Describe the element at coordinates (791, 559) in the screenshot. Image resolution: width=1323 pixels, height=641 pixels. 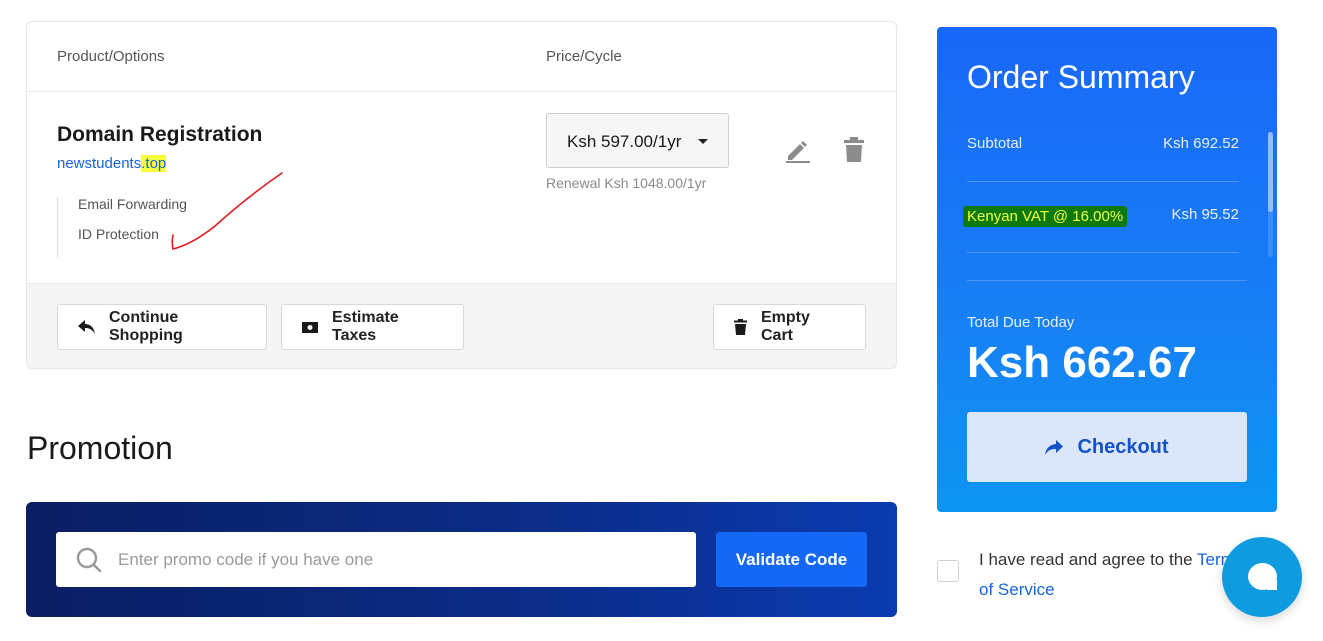
I see `validate-code-button: Validate Code` at that location.